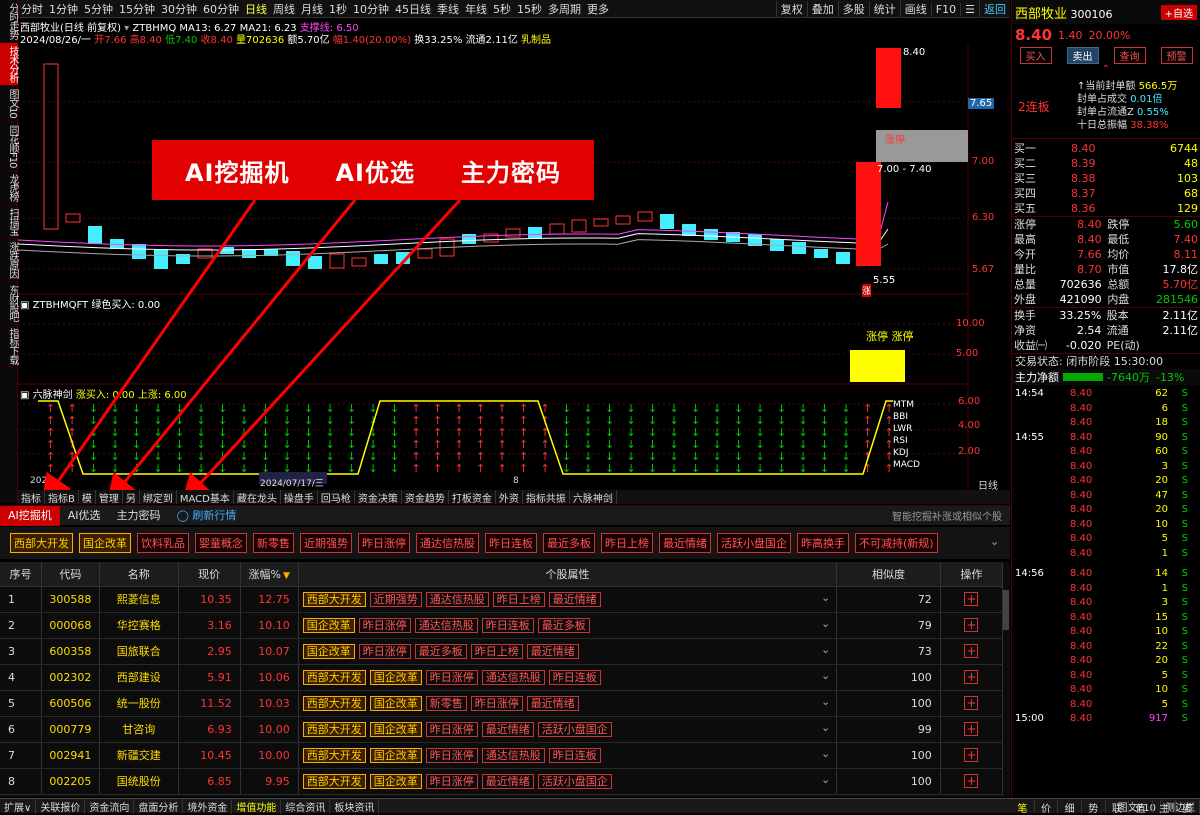  I want to click on quote-btn-3: 预警, so click(1176, 55).